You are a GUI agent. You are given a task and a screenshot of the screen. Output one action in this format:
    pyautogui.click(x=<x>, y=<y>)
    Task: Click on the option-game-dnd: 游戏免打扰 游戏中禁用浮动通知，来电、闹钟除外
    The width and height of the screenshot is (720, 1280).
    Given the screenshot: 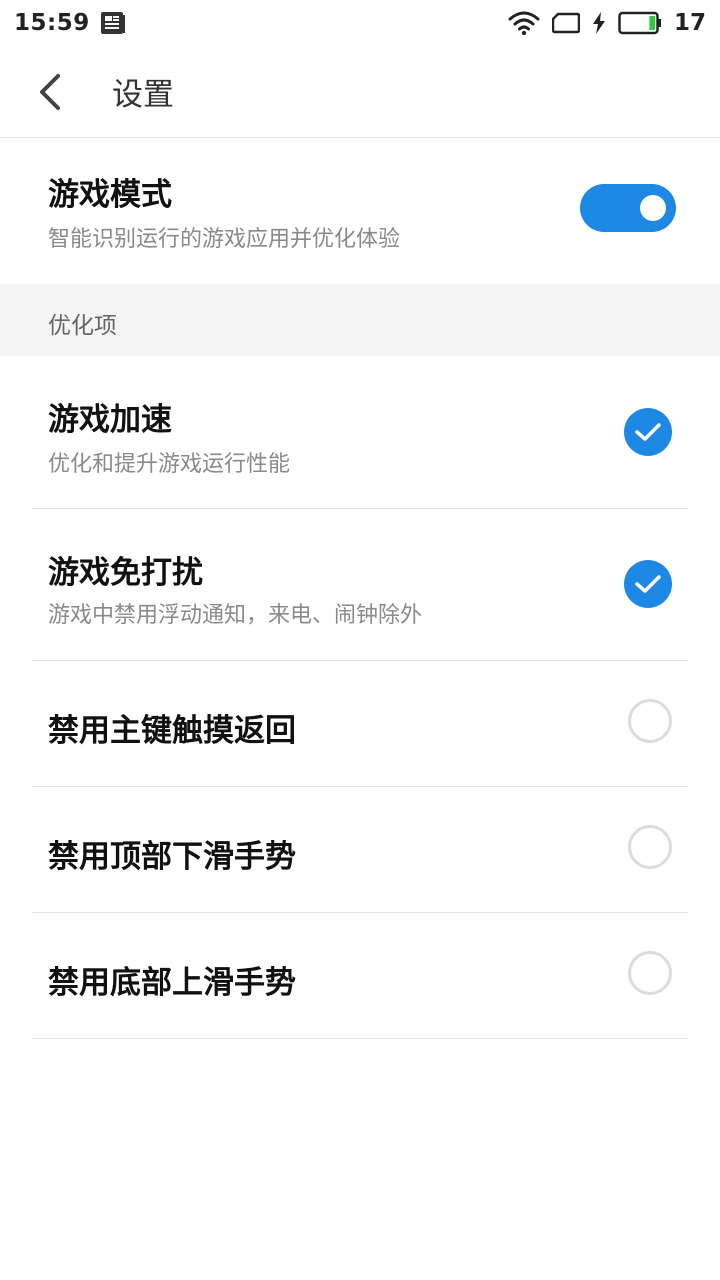 What is the action you would take?
    pyautogui.click(x=360, y=584)
    